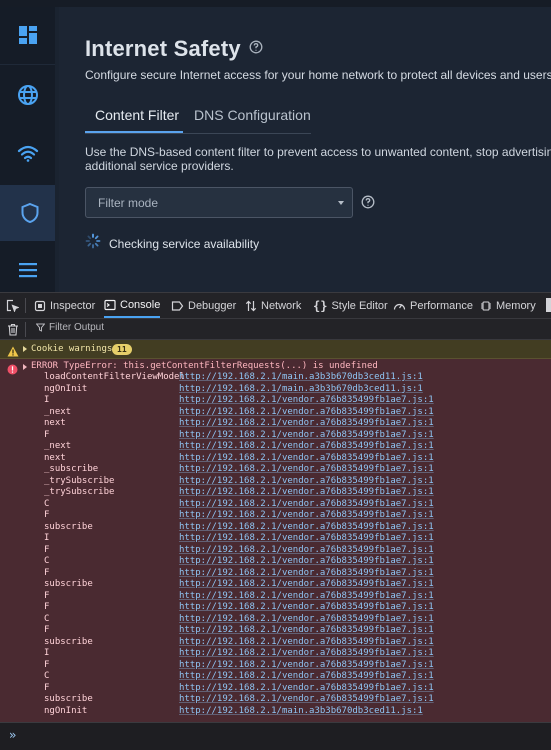  Describe the element at coordinates (256, 49) in the screenshot. I see `help-icon` at that location.